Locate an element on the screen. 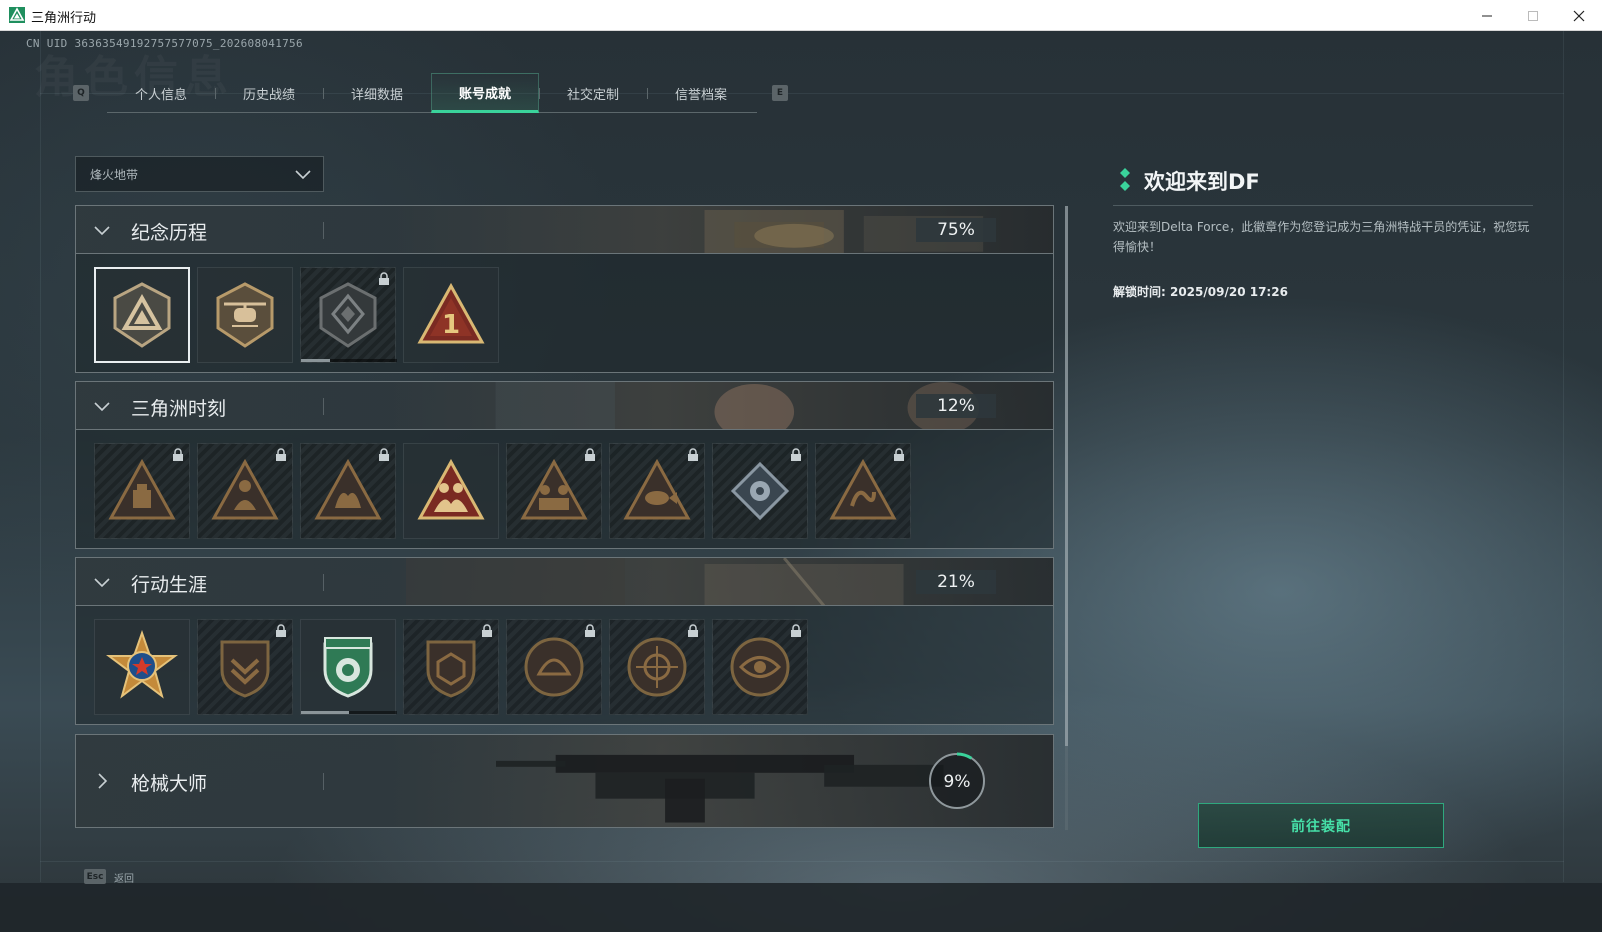 The image size is (1602, 932). hands-badge-icon is located at coordinates (348, 489).